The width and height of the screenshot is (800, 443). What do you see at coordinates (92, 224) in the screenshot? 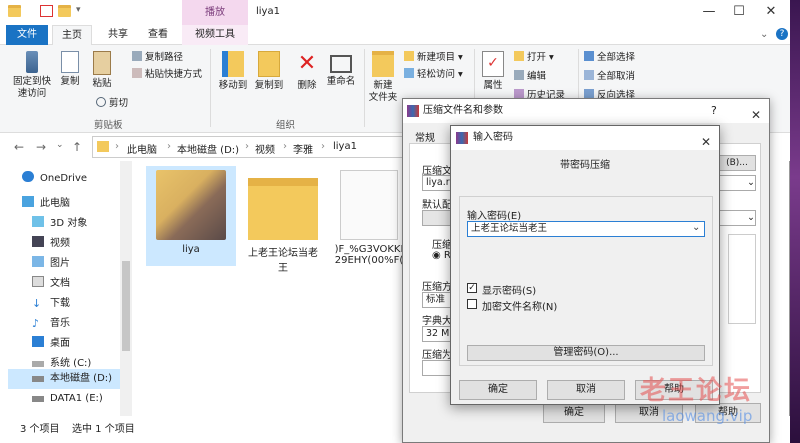
I see `nav-item-3d-objects: 3D 对象` at bounding box center [92, 224].